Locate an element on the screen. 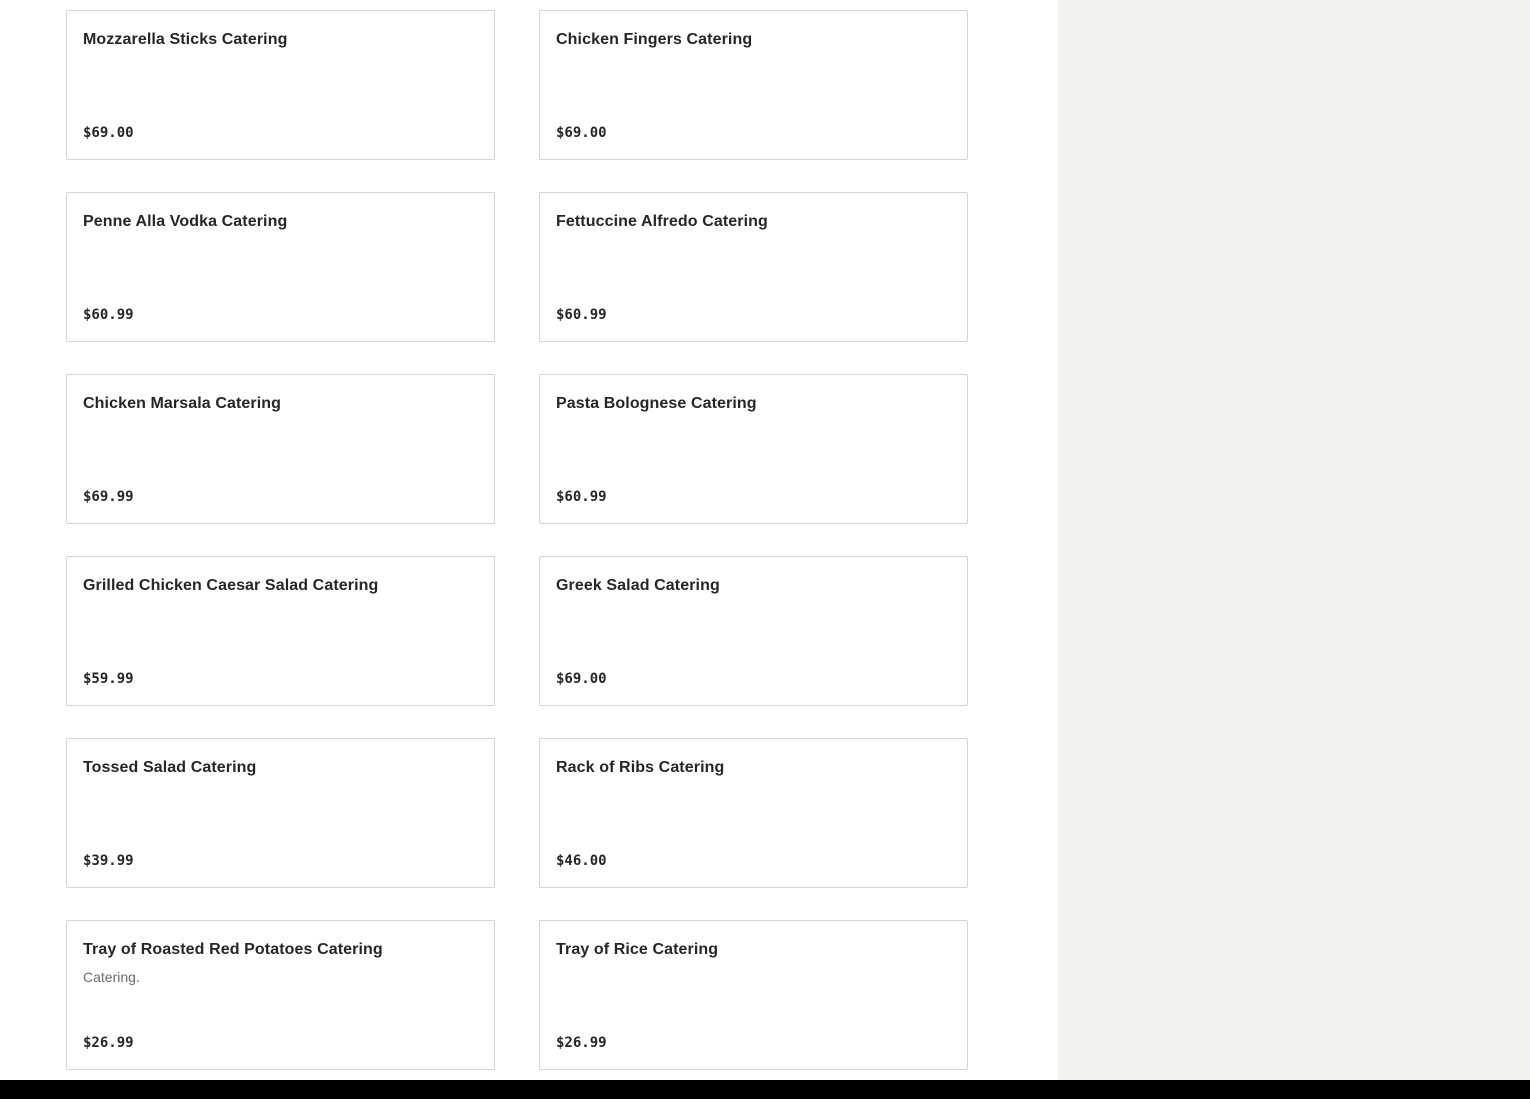 The image size is (1530, 1099). menu-item-name: Pasta Bolognese Catering is located at coordinates (656, 403).